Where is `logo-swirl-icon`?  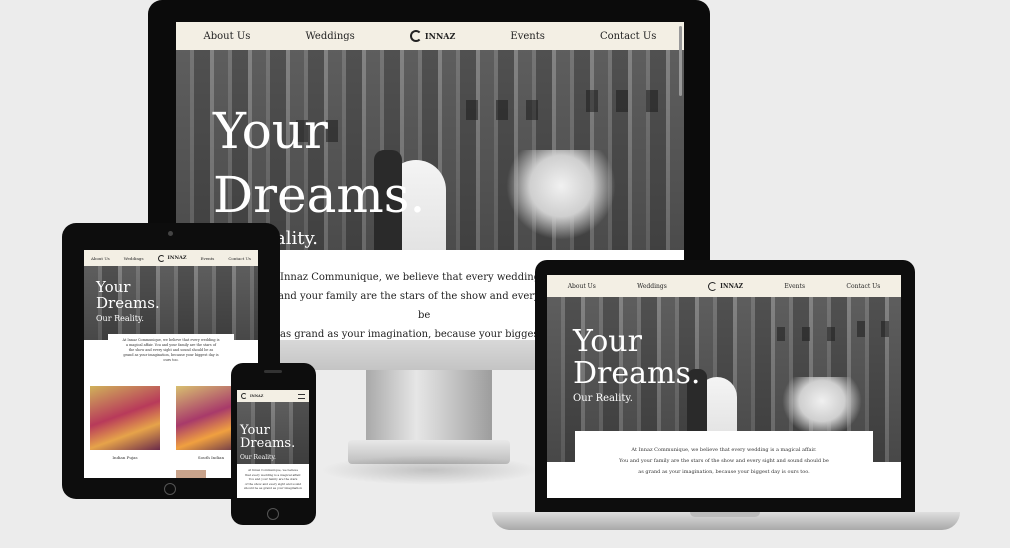
logo-swirl-icon is located at coordinates (415, 36).